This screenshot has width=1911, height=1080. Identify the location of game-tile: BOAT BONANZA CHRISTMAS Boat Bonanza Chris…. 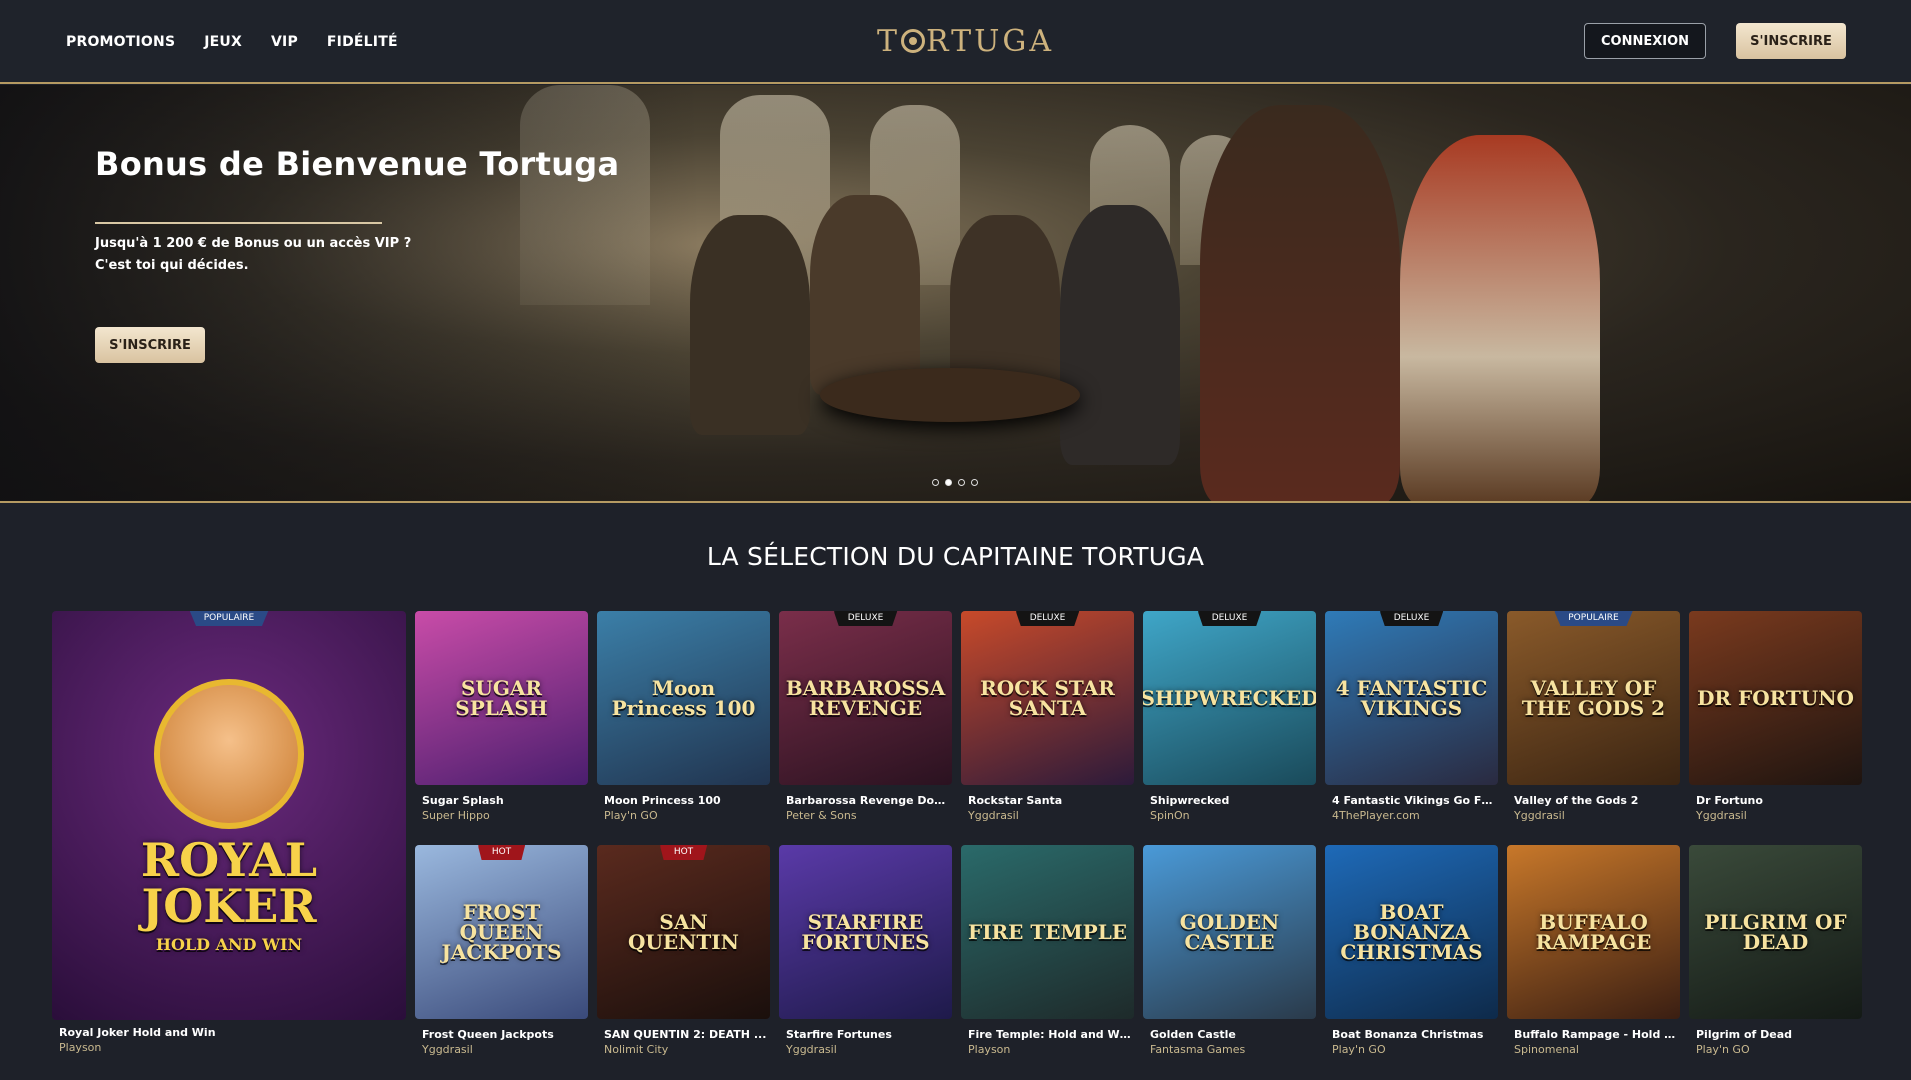
(1411, 957).